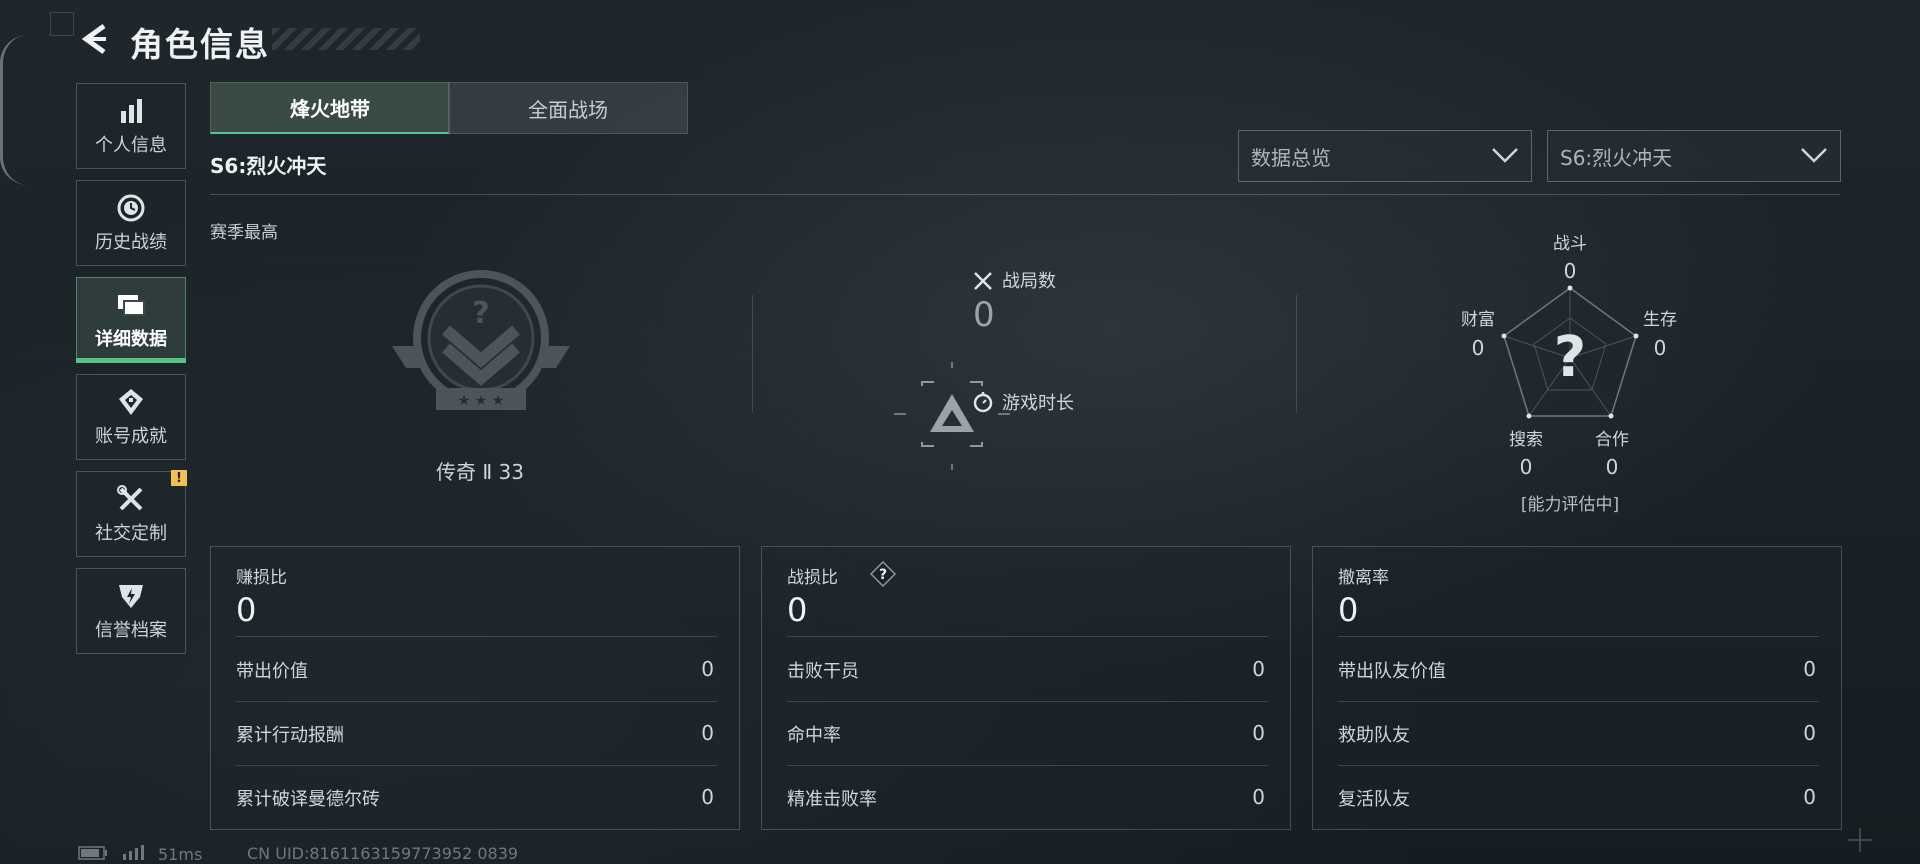 Image resolution: width=1920 pixels, height=864 pixels. Describe the element at coordinates (814, 735) in the screenshot. I see `card-row-label: 命中率` at that location.